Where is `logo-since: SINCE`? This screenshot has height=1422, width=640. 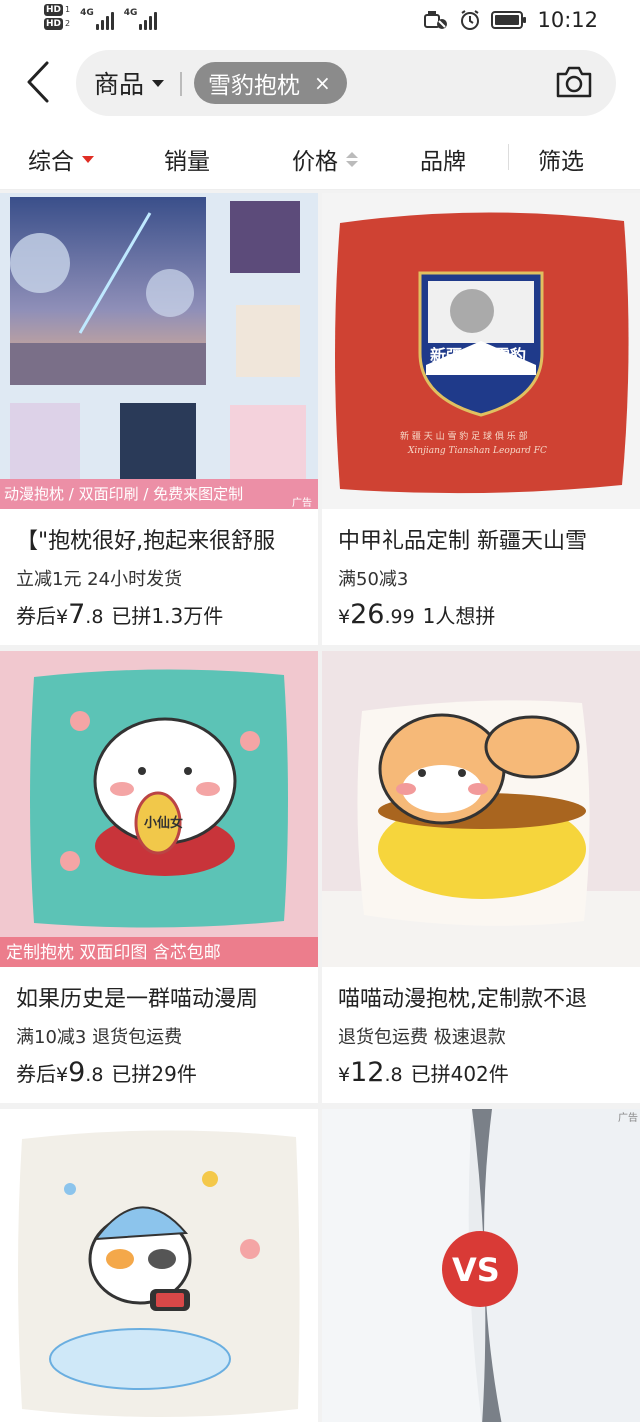 logo-since: SINCE is located at coordinates (433, 372).